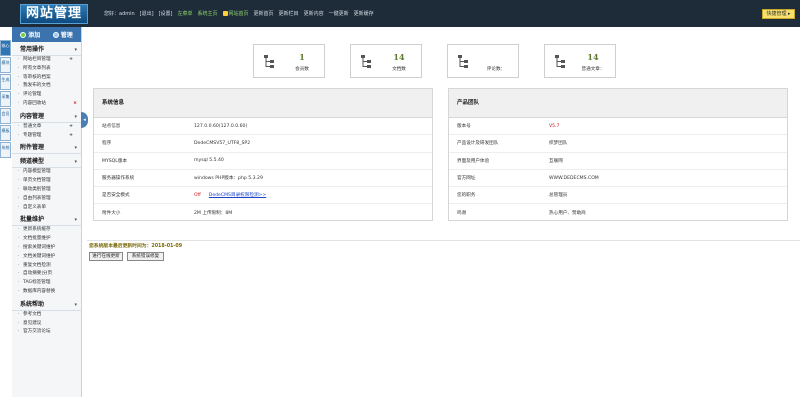  I want to click on sidebar-item: TAG标签管理, so click(46, 283).